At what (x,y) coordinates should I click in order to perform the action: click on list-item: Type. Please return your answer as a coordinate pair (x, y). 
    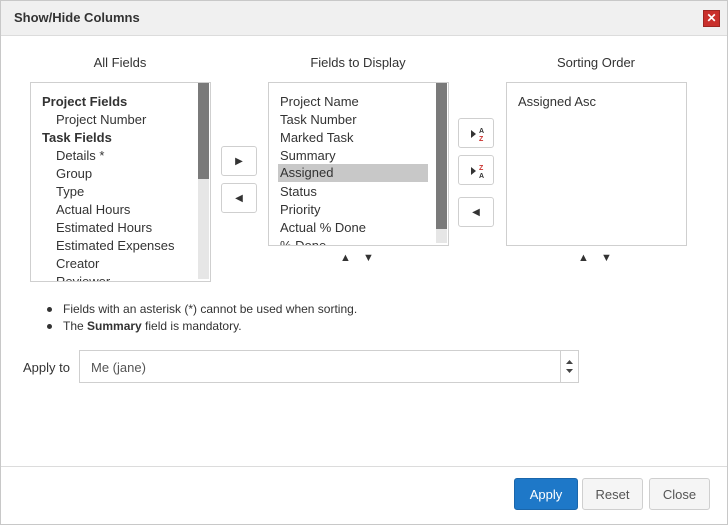
    Looking at the image, I should click on (70, 192).